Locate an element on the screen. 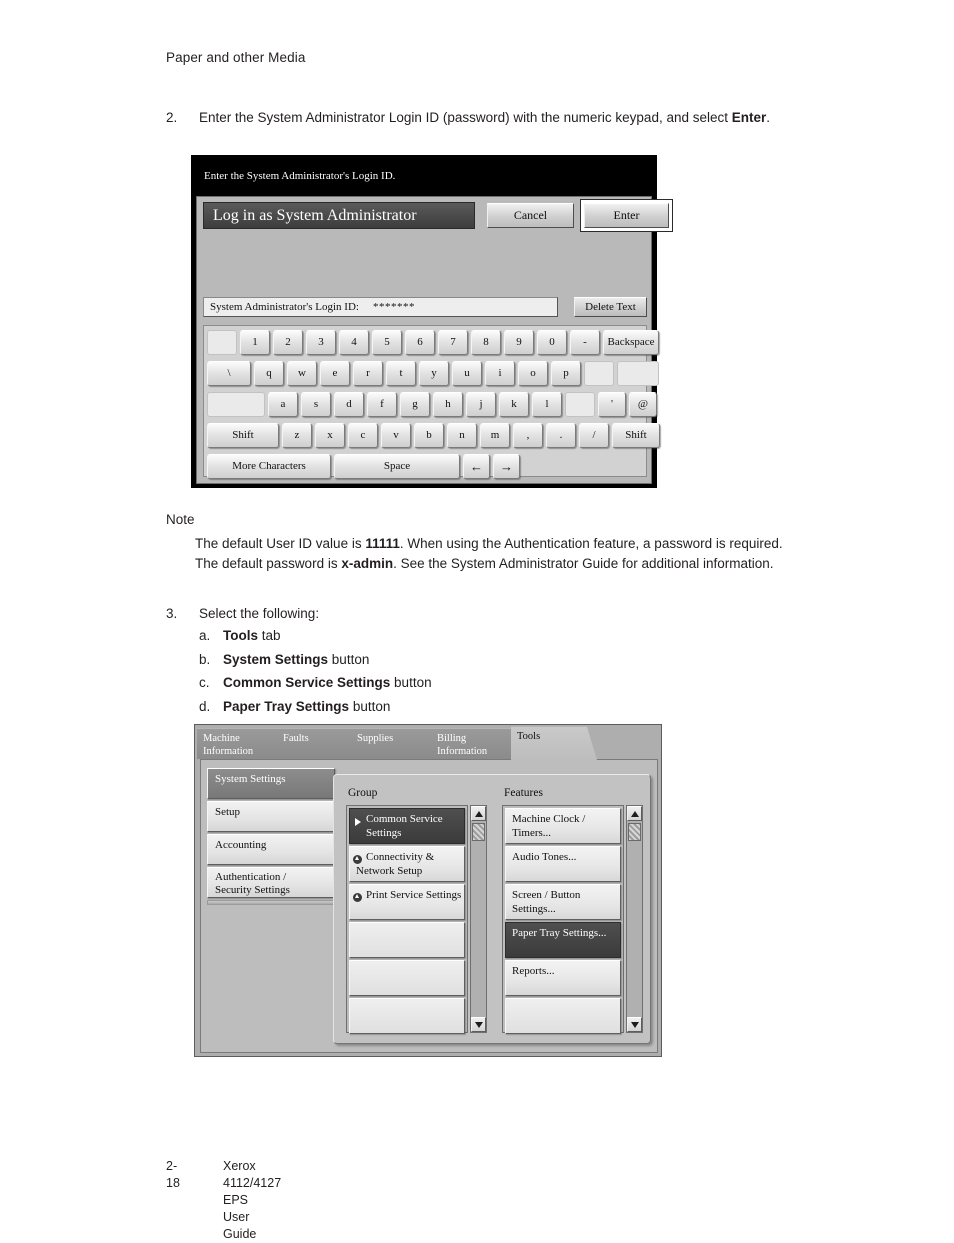  key-more-characters: More Characters is located at coordinates (269, 466).